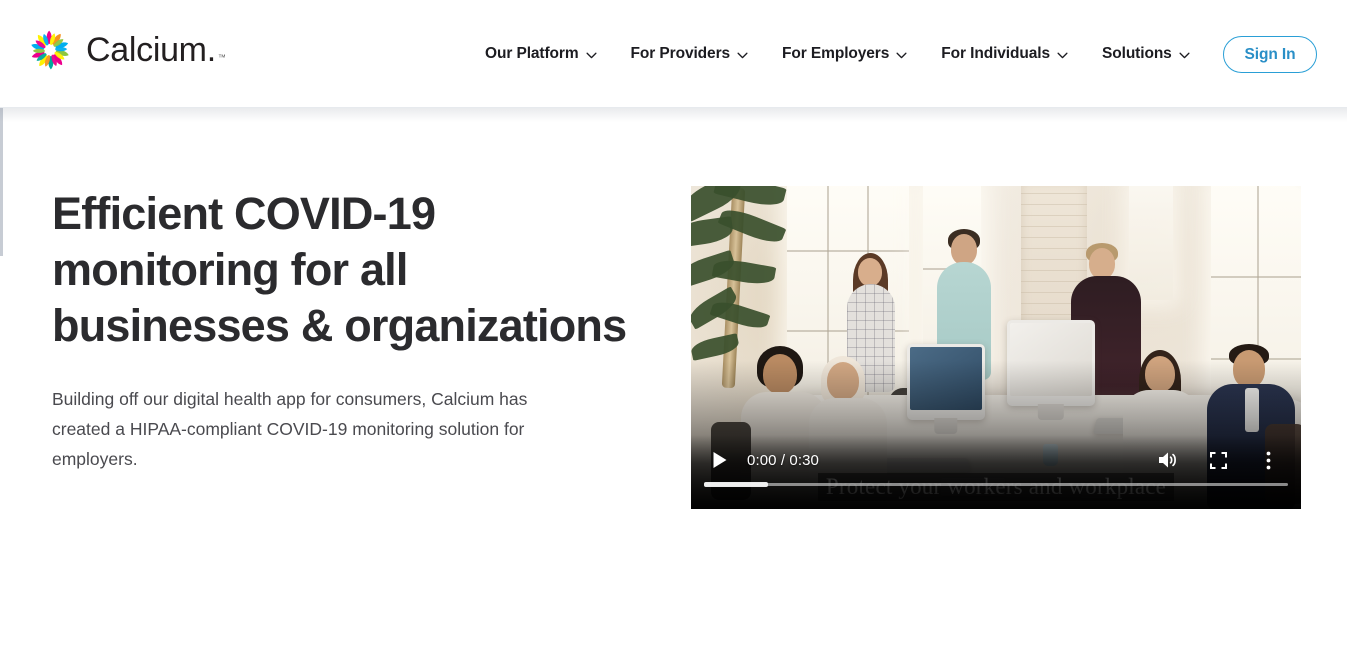  I want to click on fullscreen-button, so click(1218, 460).